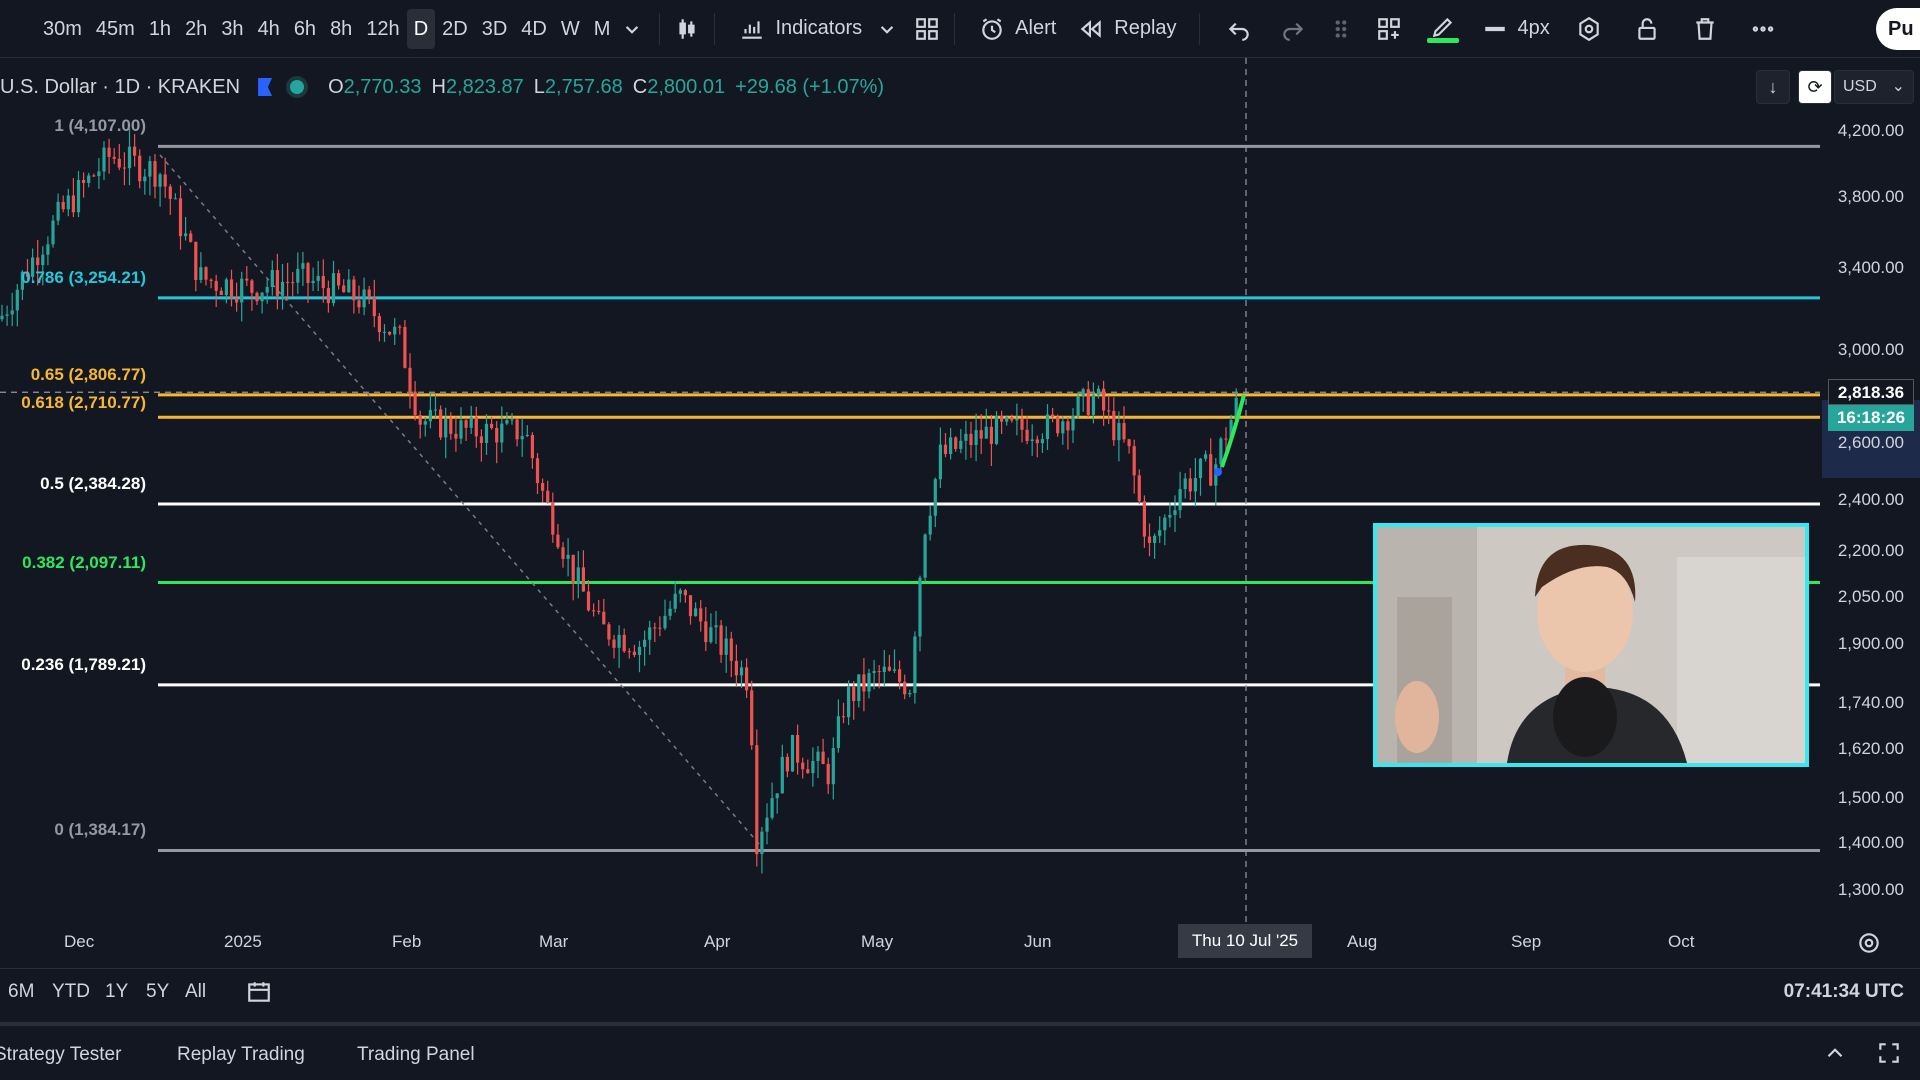  I want to click on replay-label: Replay, so click(1145, 28).